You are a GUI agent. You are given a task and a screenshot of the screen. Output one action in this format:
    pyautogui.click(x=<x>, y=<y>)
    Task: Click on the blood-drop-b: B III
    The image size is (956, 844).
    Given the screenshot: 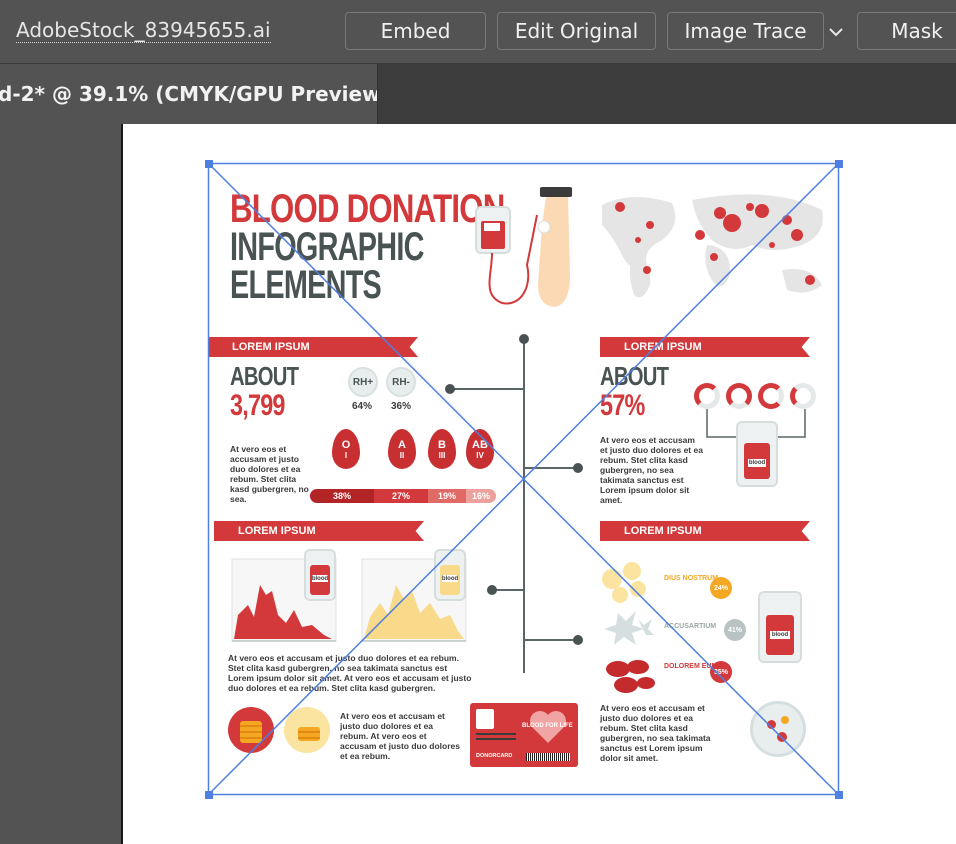 What is the action you would take?
    pyautogui.click(x=442, y=449)
    